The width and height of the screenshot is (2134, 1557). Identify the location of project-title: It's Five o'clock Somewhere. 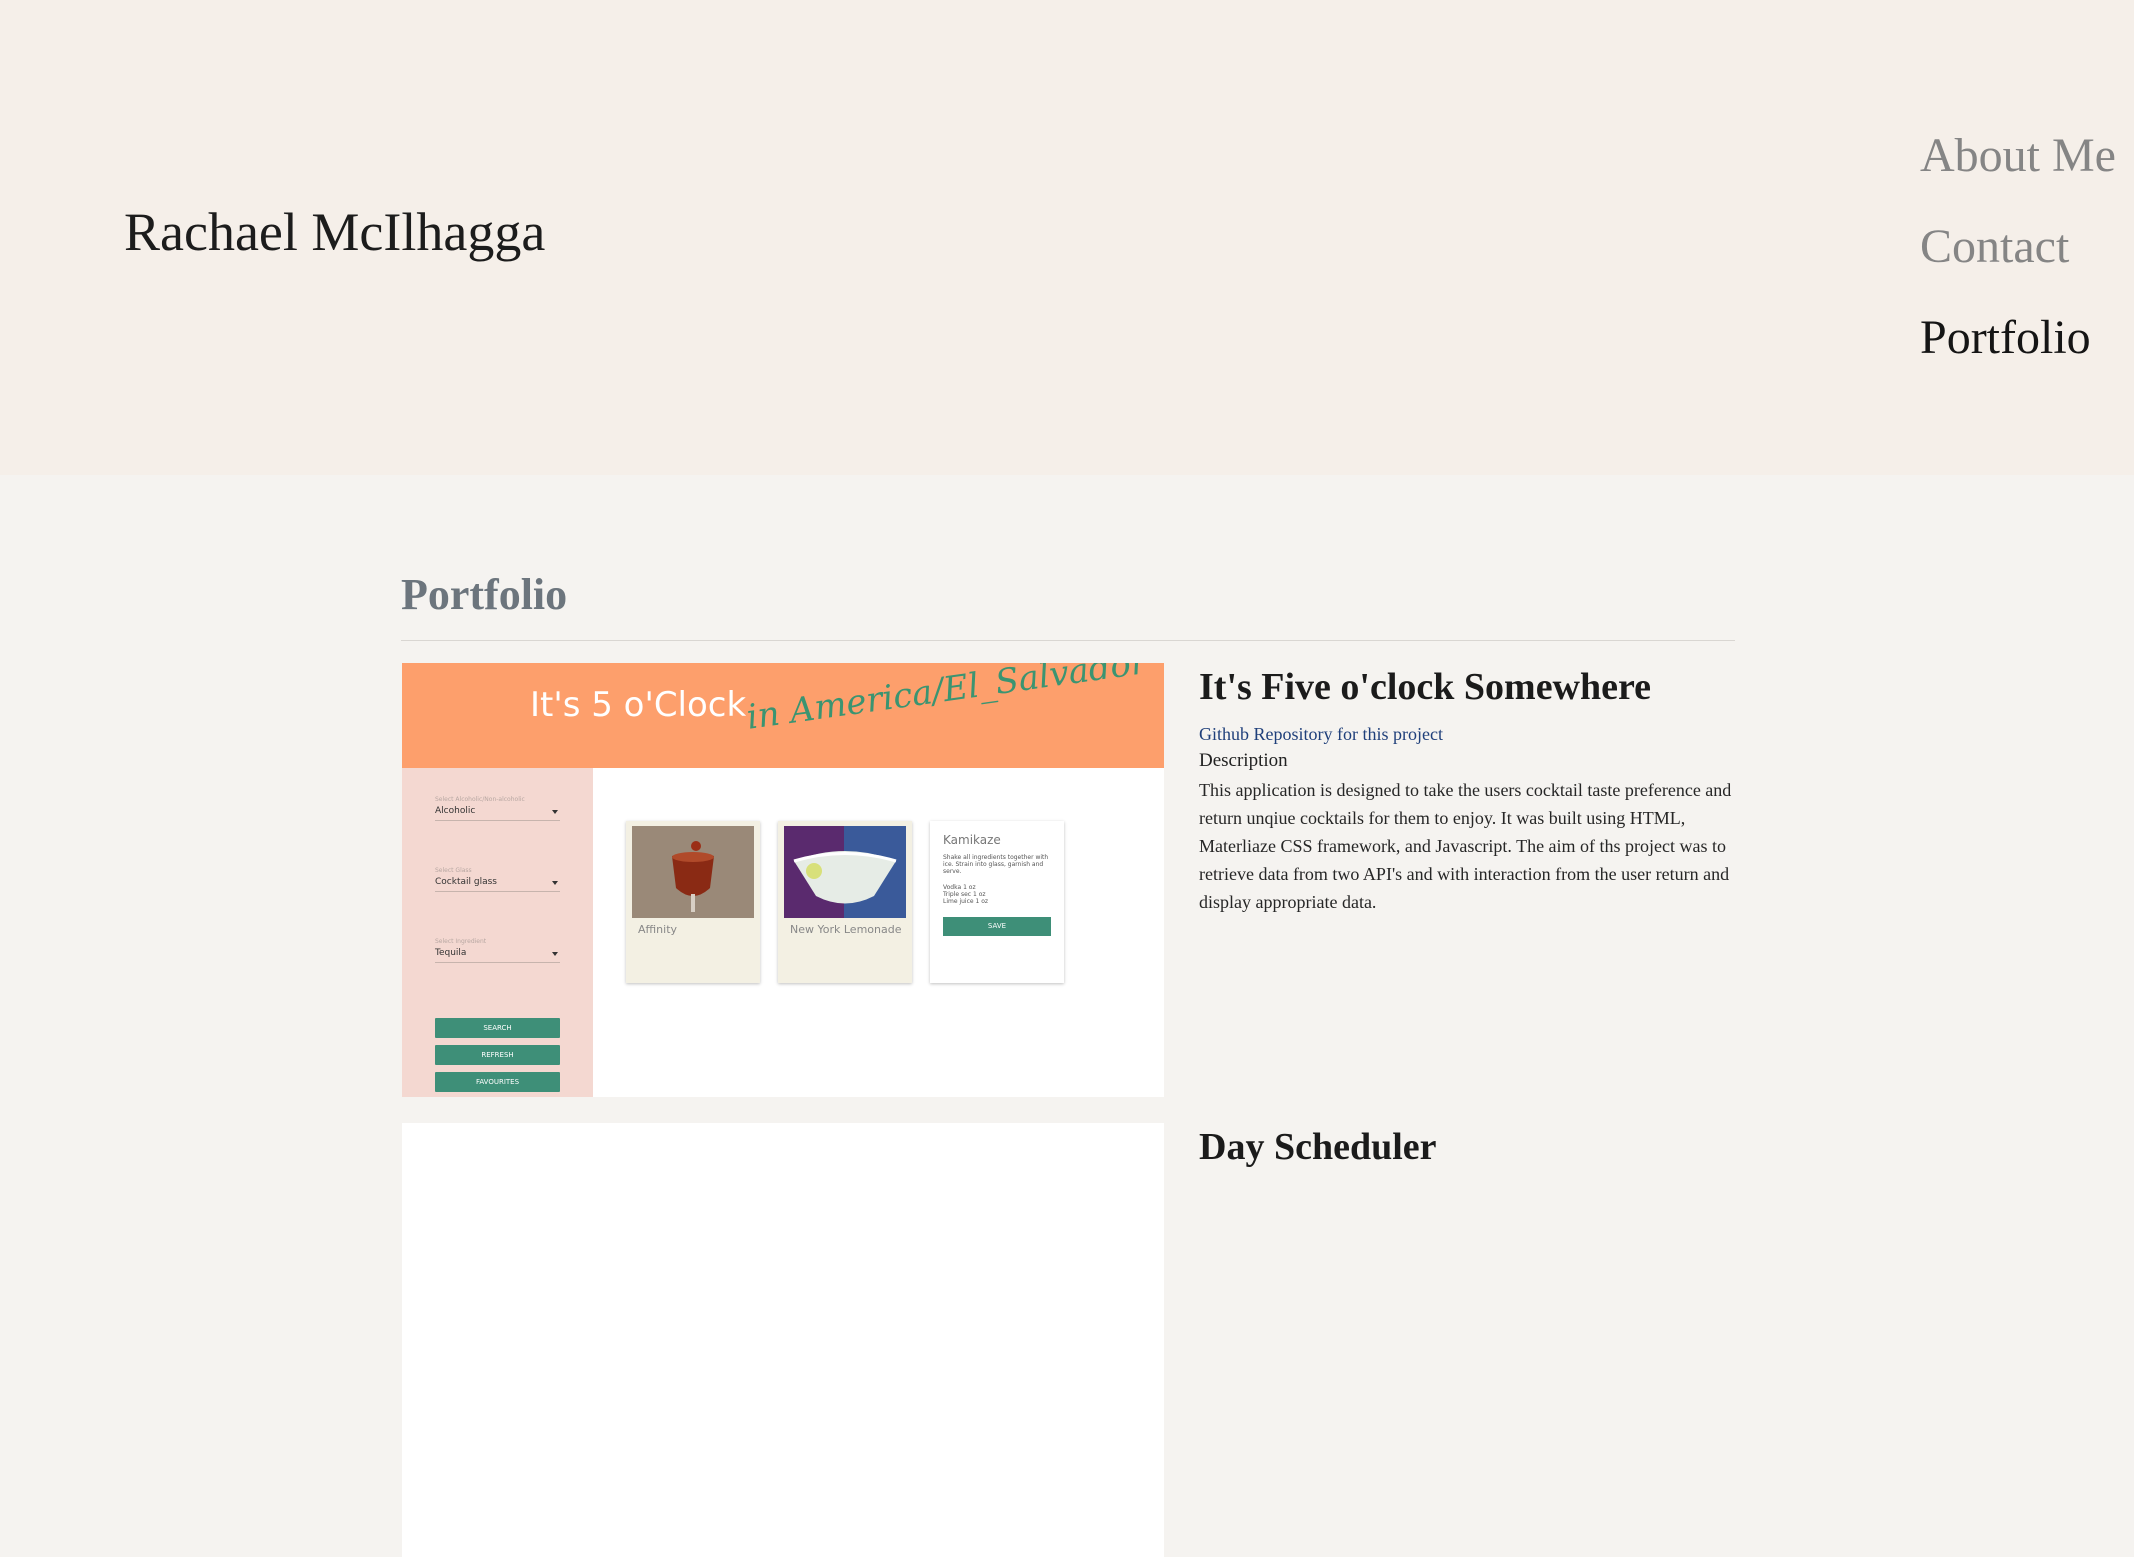
(1425, 687).